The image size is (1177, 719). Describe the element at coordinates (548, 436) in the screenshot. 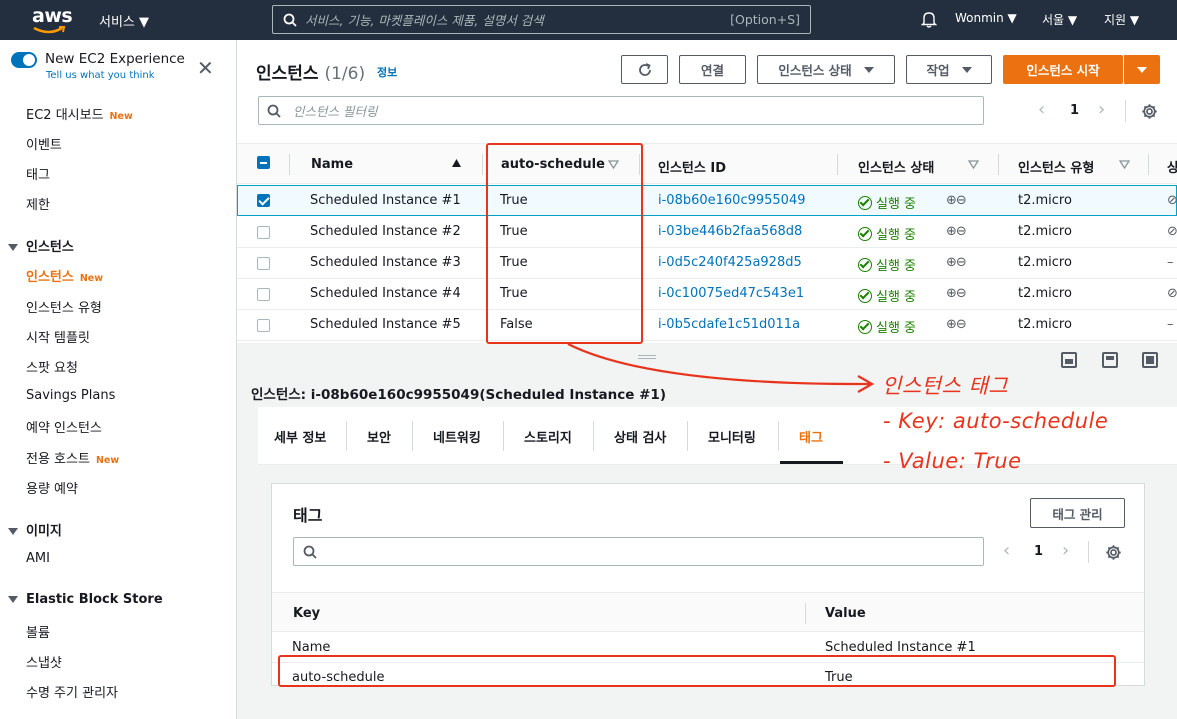

I see `tab-storage: 스토리지` at that location.